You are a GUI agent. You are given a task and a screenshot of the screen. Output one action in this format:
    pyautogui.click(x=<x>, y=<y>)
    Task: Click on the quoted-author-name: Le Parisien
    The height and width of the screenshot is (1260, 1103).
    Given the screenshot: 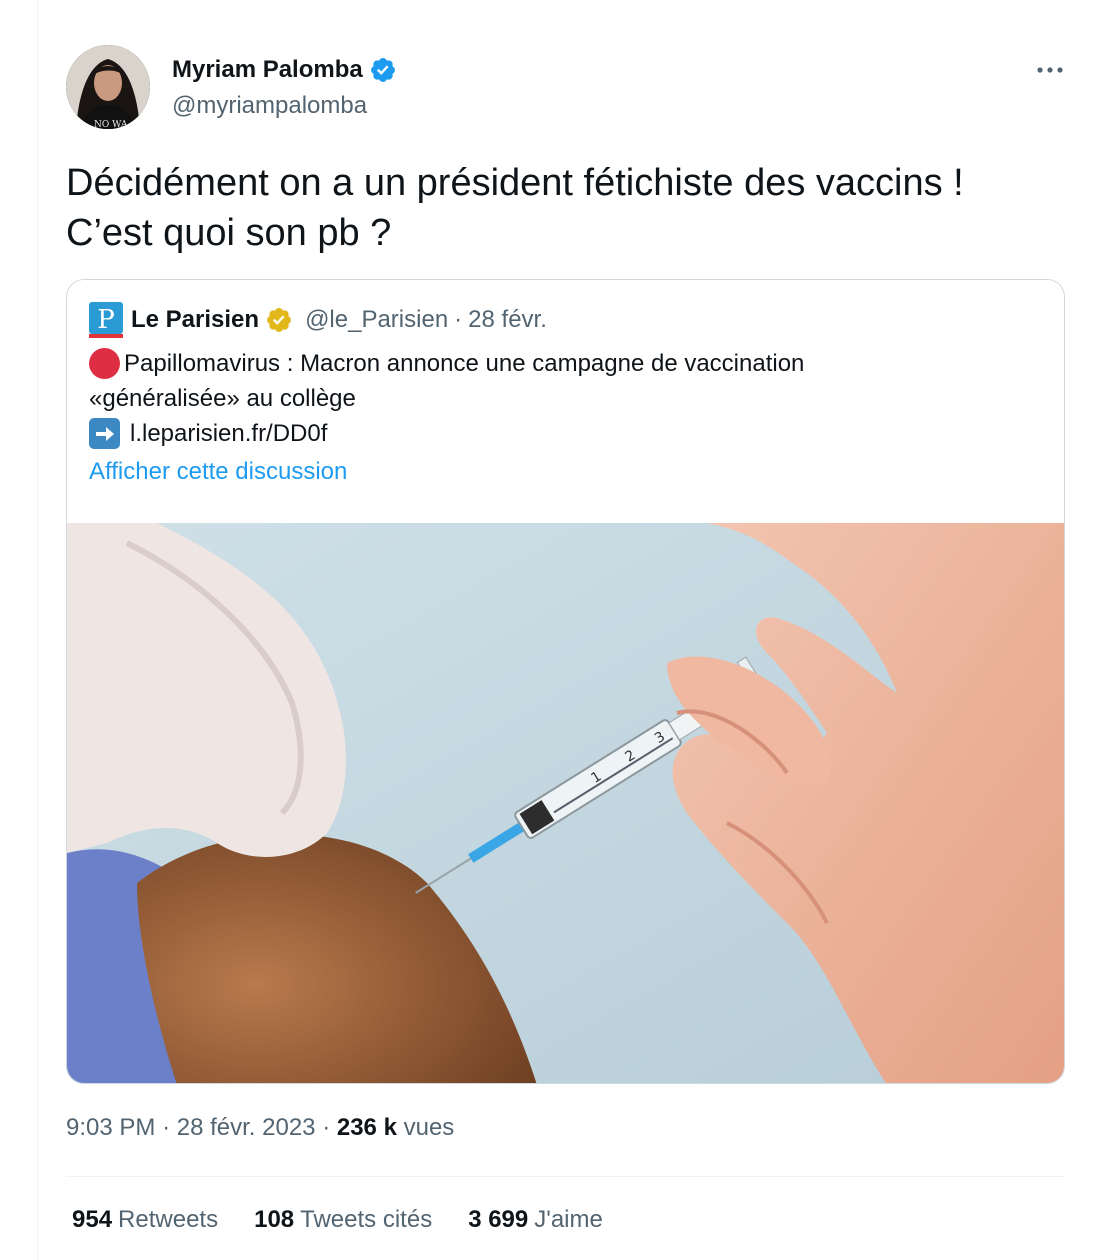 What is the action you would take?
    pyautogui.click(x=195, y=319)
    